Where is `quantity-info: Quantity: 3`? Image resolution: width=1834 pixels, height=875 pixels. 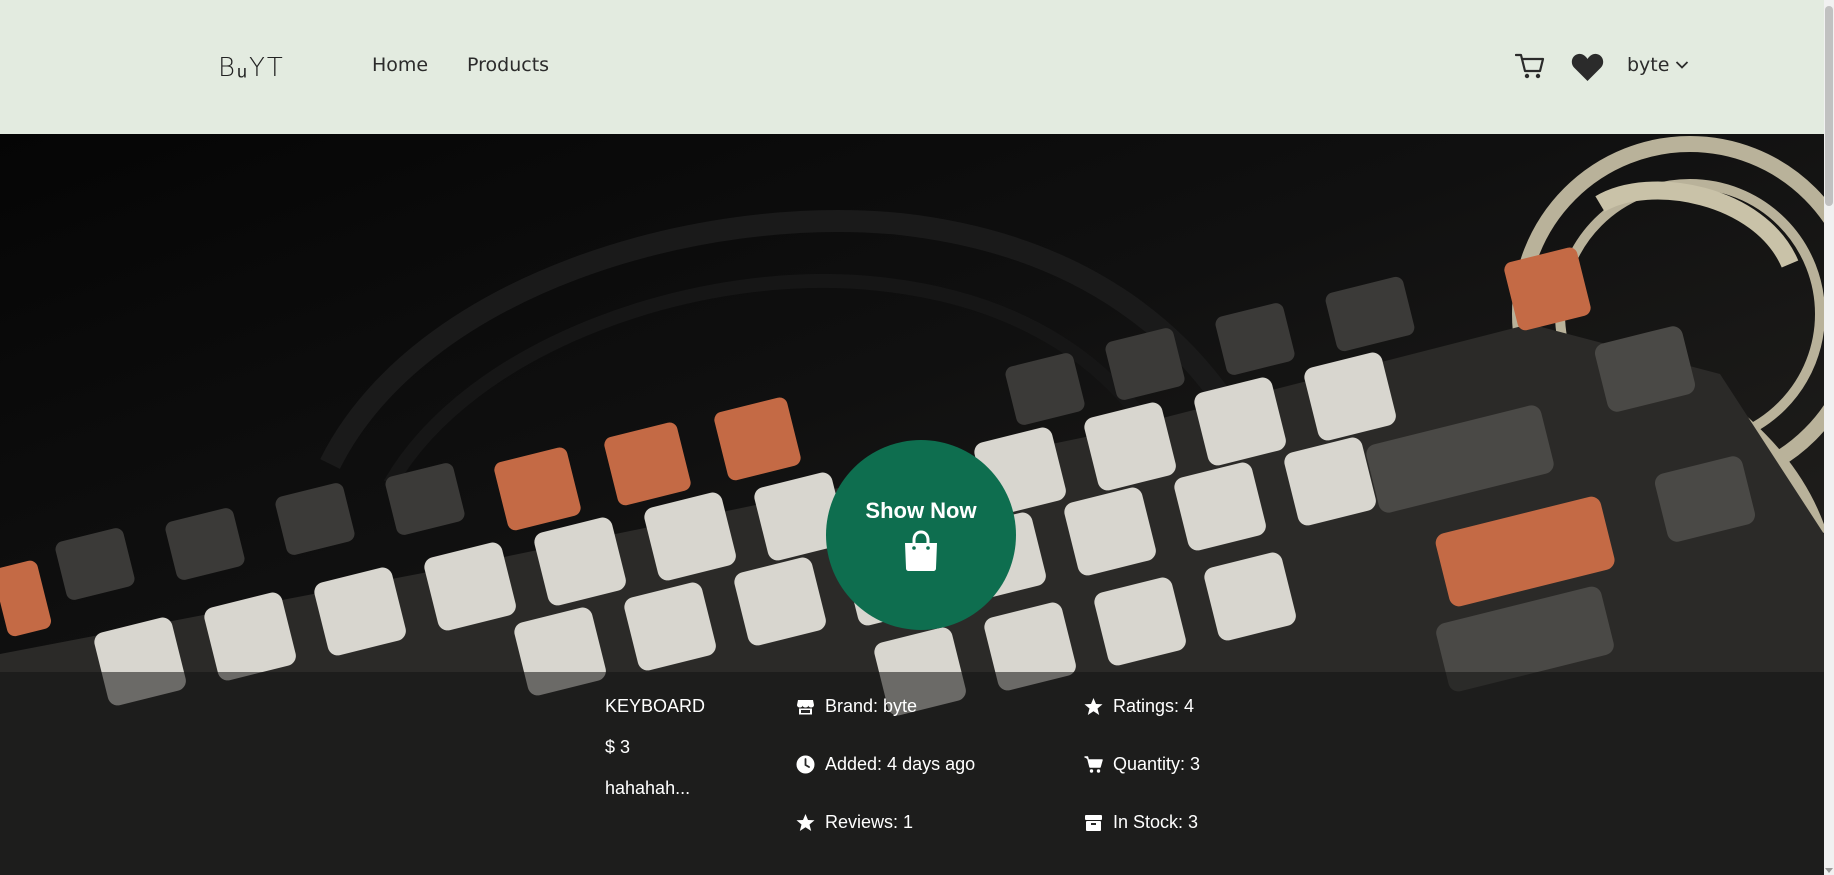
quantity-info: Quantity: 3 is located at coordinates (1142, 764).